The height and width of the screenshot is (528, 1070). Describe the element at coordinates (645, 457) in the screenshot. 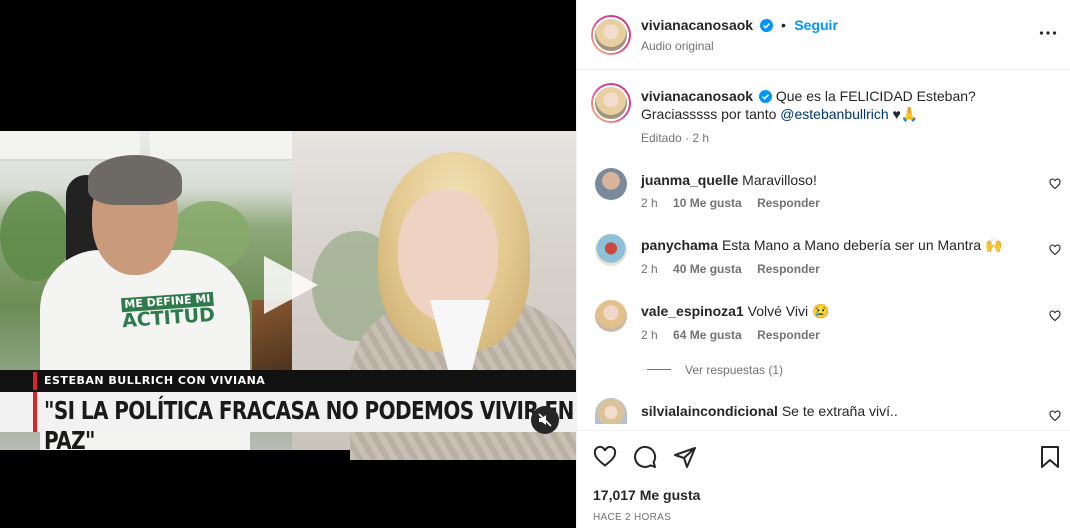

I see `comment-bubble-icon` at that location.